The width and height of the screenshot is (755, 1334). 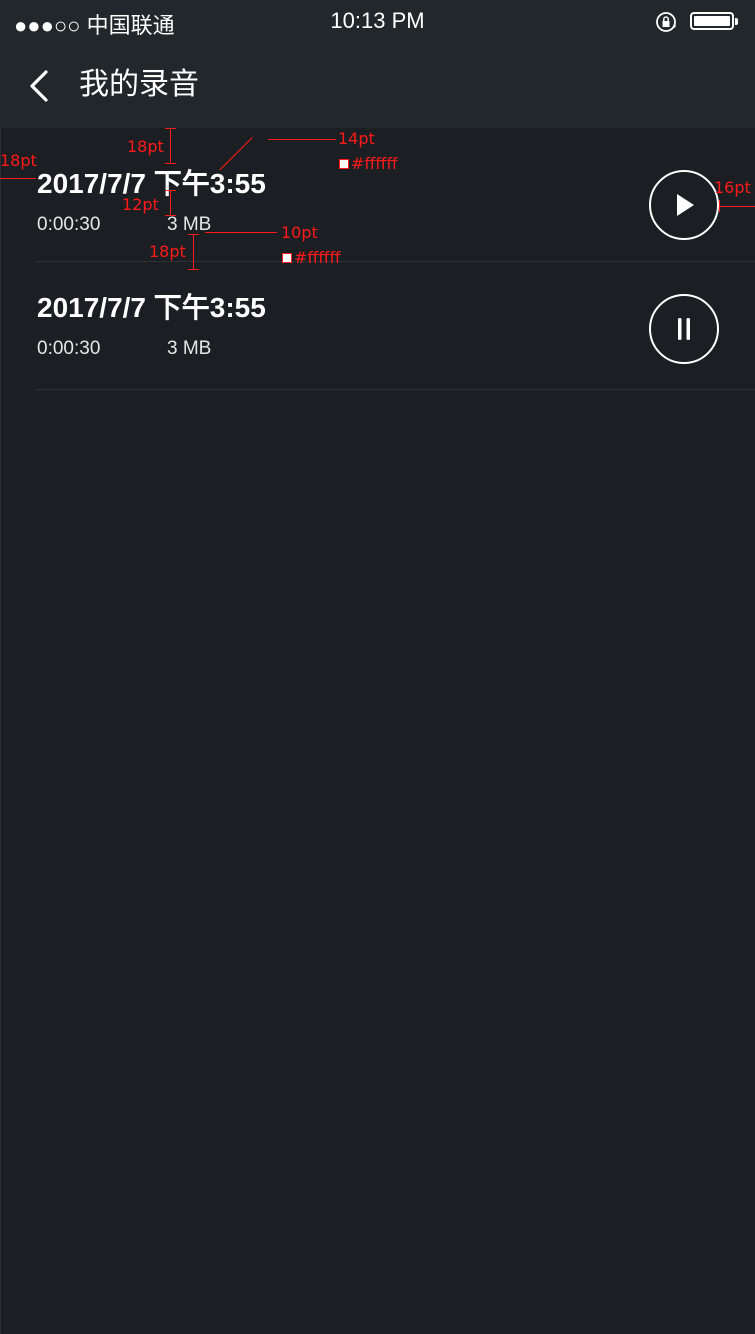 What do you see at coordinates (287, 258) in the screenshot?
I see `annotation-meta-swatch` at bounding box center [287, 258].